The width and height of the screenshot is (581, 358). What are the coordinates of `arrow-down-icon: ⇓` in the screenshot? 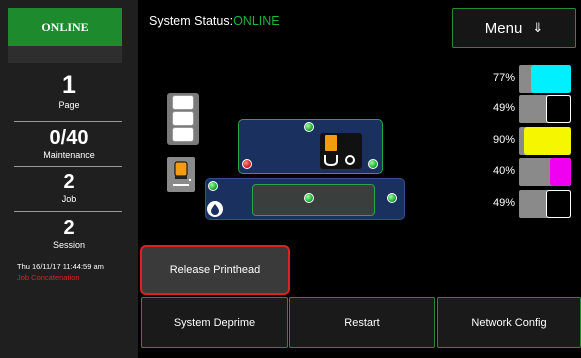 It's located at (538, 27).